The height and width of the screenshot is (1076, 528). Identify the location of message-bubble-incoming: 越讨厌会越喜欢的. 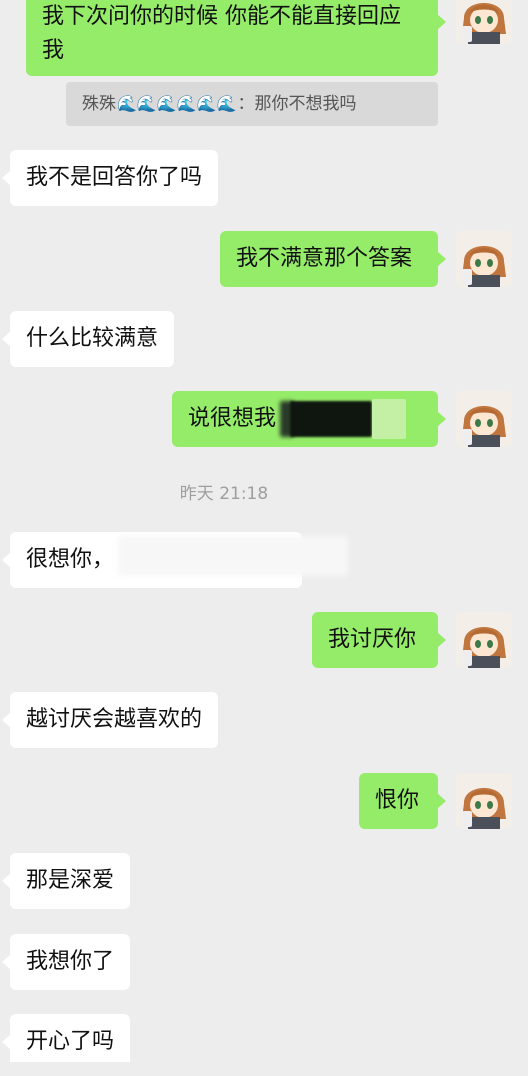
(110, 720).